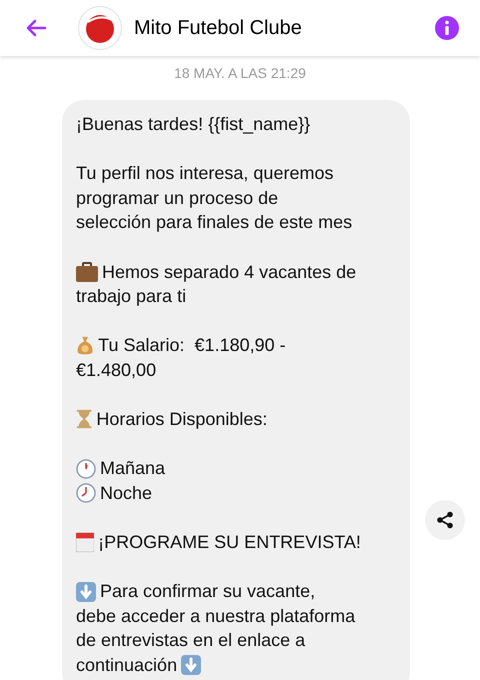 The width and height of the screenshot is (480, 680). What do you see at coordinates (191, 640) in the screenshot?
I see `message-text: de entrevistas en el enlace a` at bounding box center [191, 640].